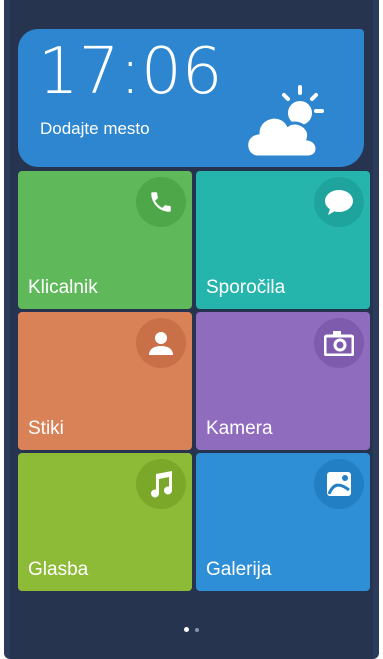 This screenshot has width=383, height=659. What do you see at coordinates (239, 569) in the screenshot?
I see `tile-label: Galerija` at bounding box center [239, 569].